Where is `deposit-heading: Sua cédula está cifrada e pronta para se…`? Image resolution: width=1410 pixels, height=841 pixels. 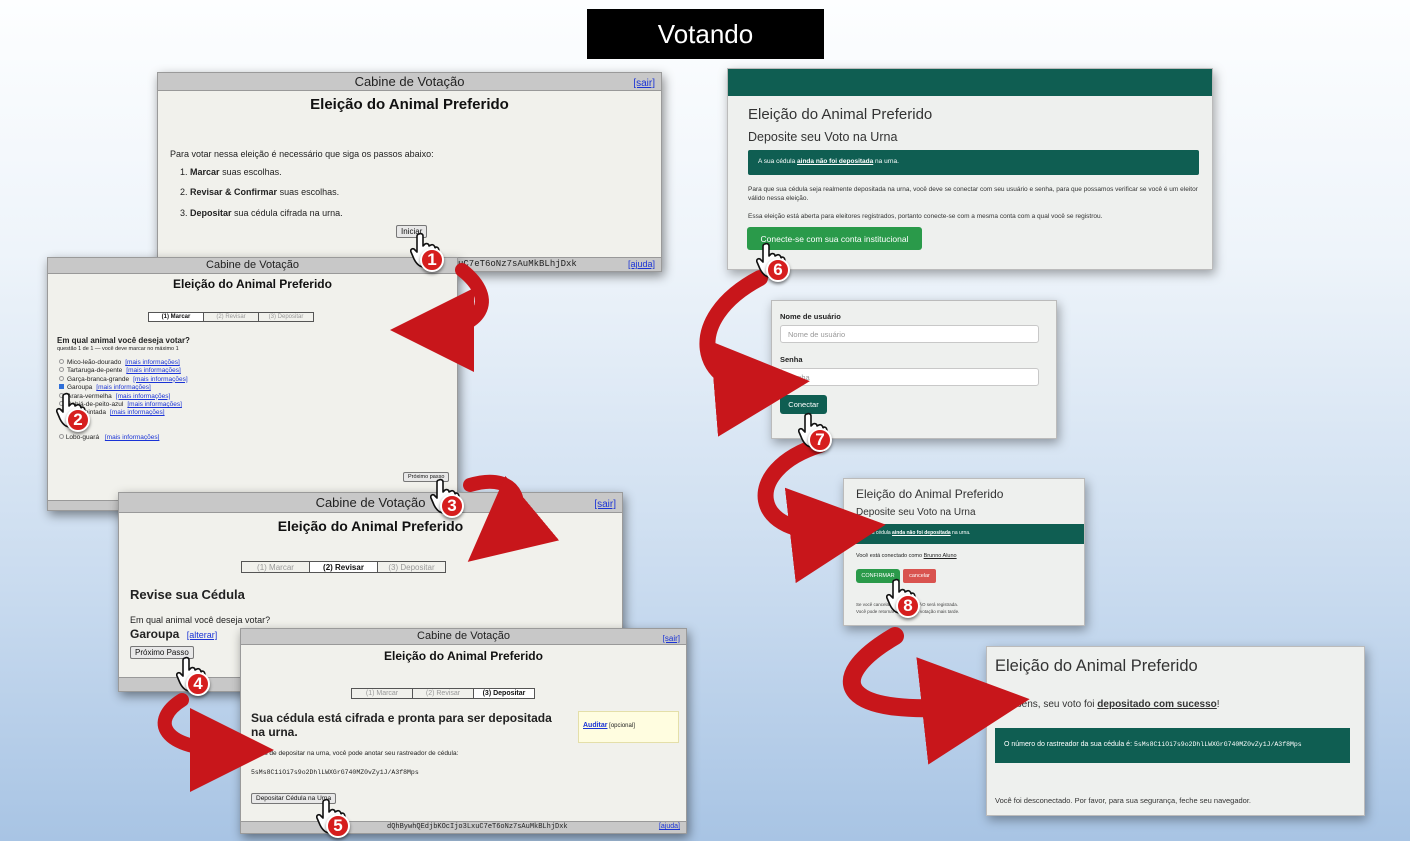 deposit-heading: Sua cédula está cifrada e pronta para se… is located at coordinates (401, 725).